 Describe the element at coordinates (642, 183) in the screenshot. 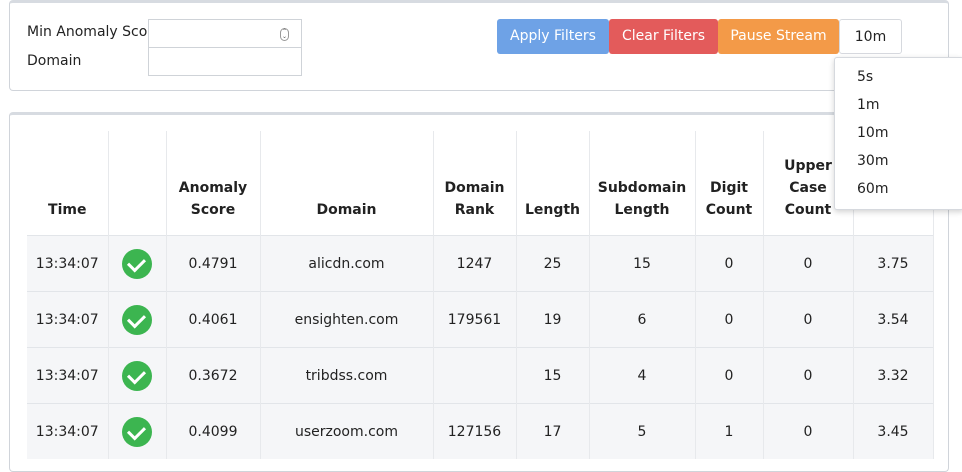

I see `col-subdomain-length-header: Subdomain Length` at that location.